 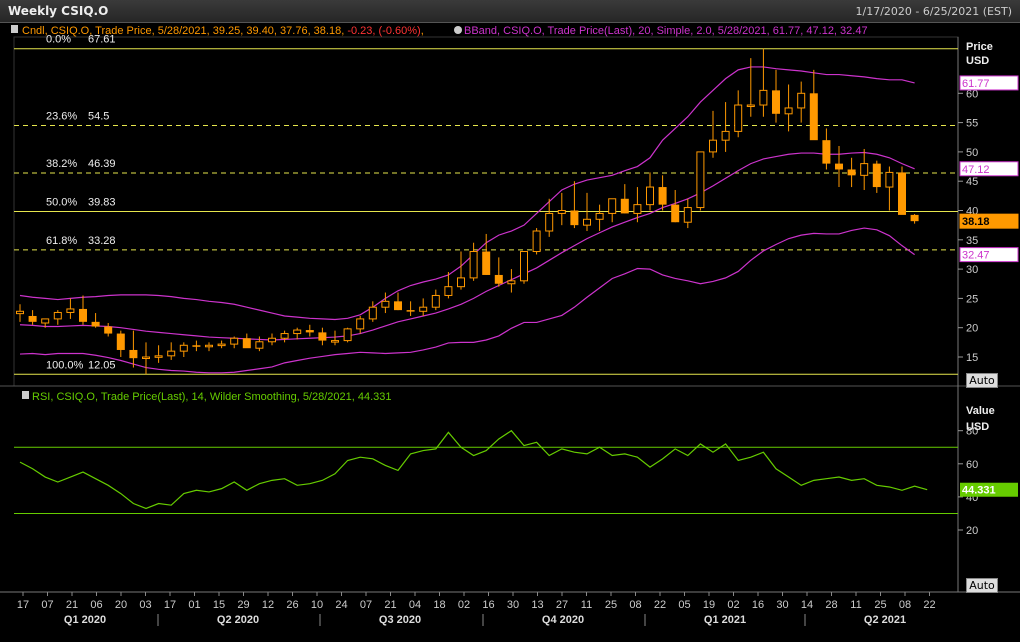 I want to click on rsi-auto-button: Auto, so click(x=982, y=585).